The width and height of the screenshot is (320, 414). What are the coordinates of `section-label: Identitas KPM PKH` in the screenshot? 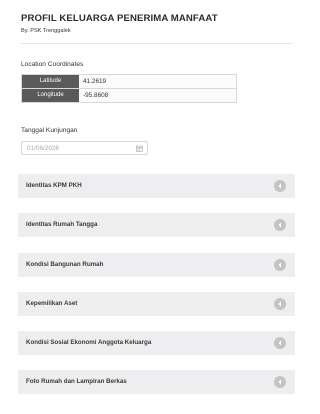 It's located at (54, 185).